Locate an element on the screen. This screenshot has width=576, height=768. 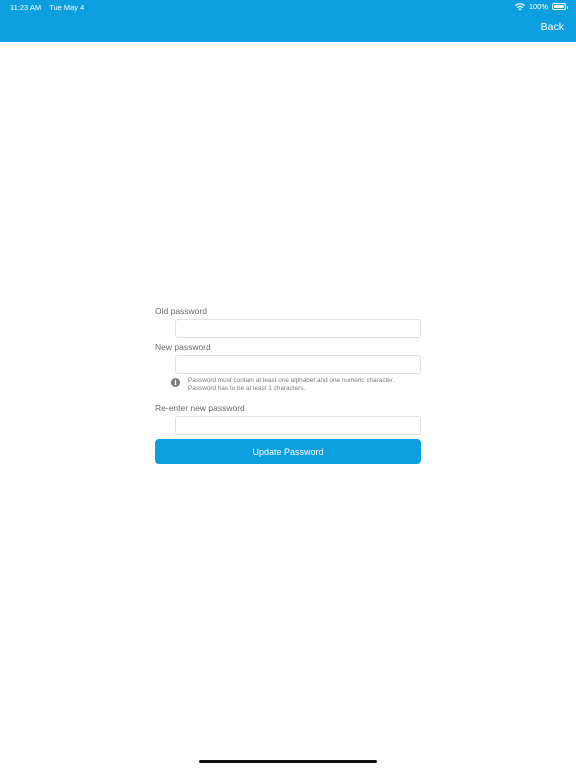
status-bar-right: 100% is located at coordinates (541, 6).